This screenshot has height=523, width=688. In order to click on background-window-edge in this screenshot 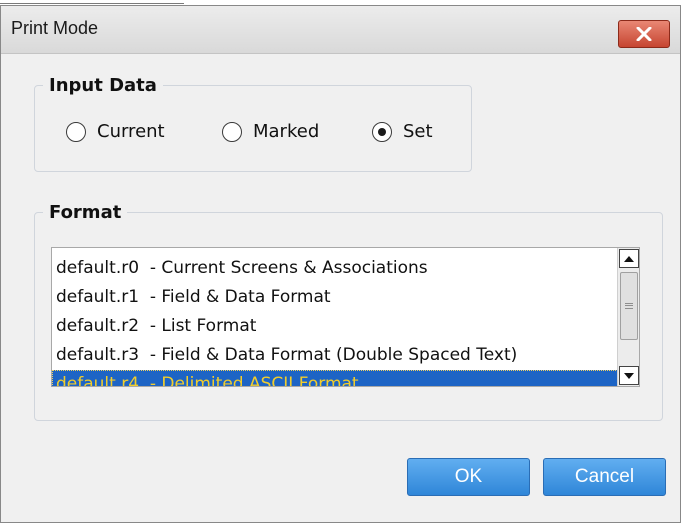, I will do `click(92, 2)`.